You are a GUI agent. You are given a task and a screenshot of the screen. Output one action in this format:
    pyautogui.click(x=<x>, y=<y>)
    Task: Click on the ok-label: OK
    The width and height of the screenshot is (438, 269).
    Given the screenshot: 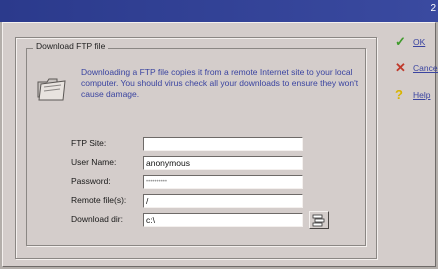 What is the action you would take?
    pyautogui.click(x=419, y=42)
    